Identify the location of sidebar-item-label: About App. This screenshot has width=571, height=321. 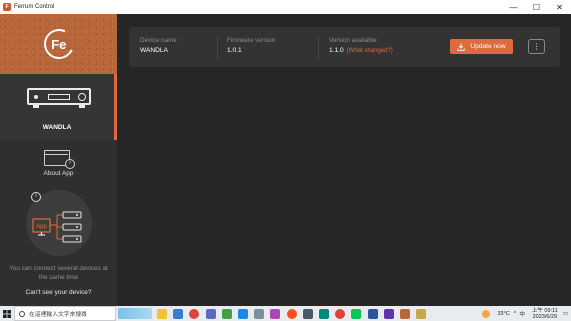
(58, 173).